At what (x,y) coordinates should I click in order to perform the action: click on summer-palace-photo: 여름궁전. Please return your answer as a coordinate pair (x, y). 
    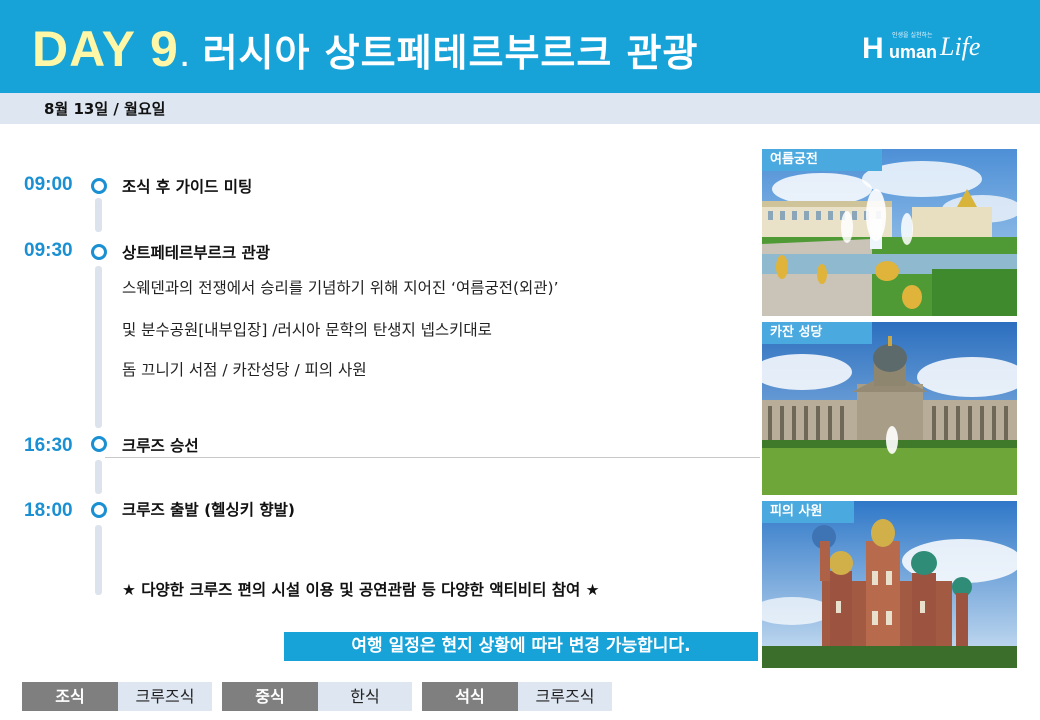
    Looking at the image, I should click on (889, 232).